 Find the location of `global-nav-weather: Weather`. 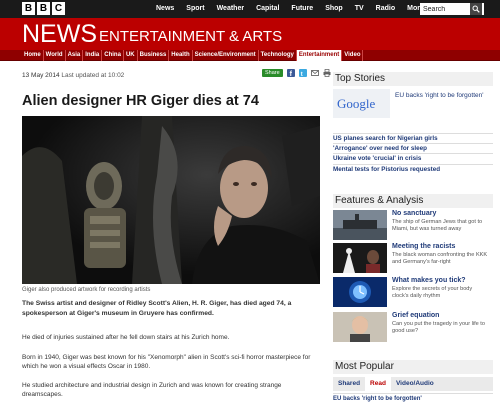

global-nav-weather: Weather is located at coordinates (231, 9).